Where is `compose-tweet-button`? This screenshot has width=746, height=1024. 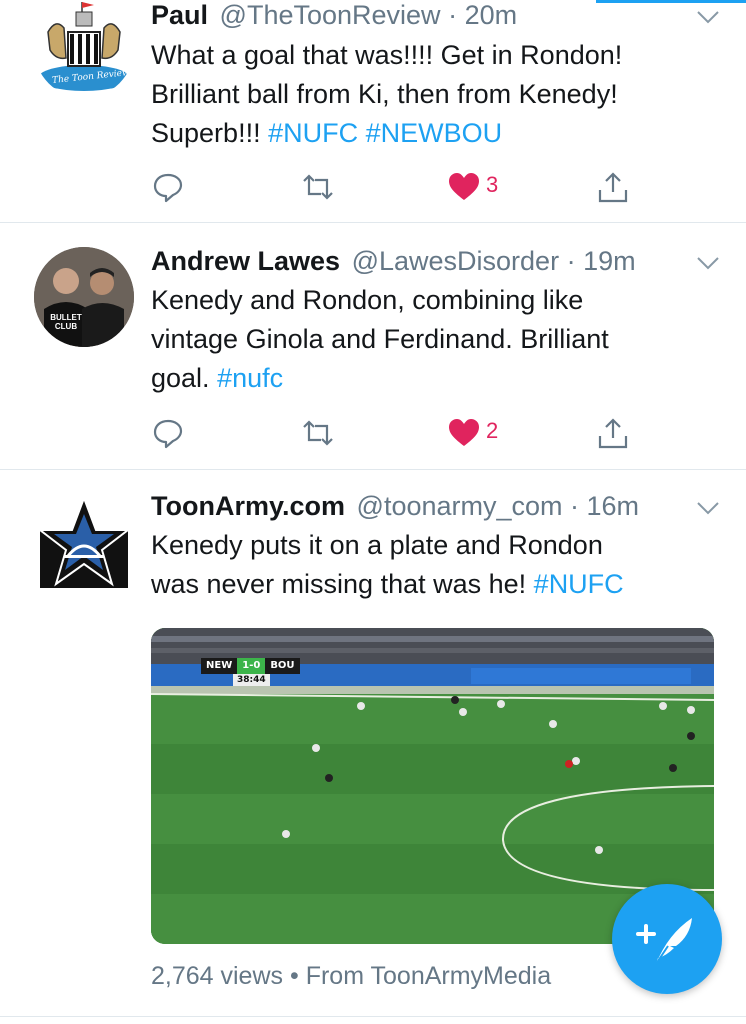 compose-tweet-button is located at coordinates (667, 939).